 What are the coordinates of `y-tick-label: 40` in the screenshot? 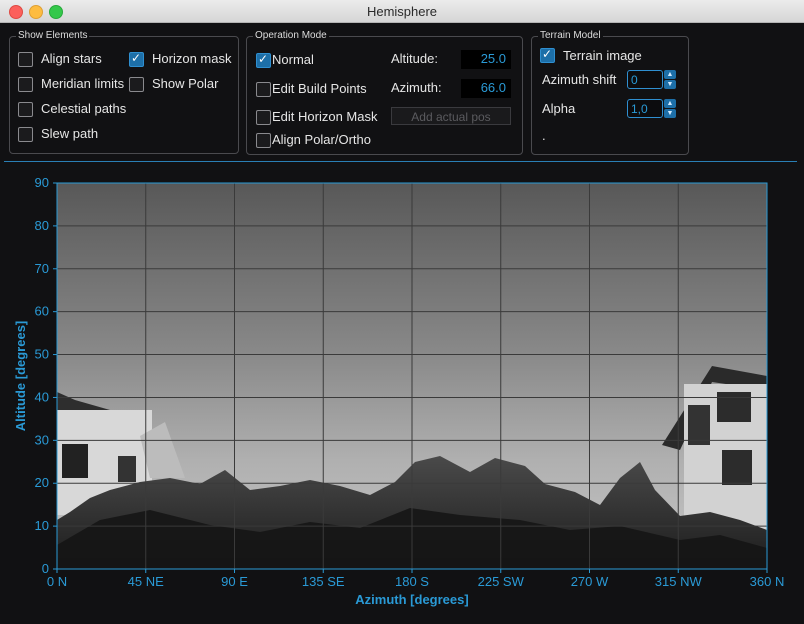 It's located at (42, 396).